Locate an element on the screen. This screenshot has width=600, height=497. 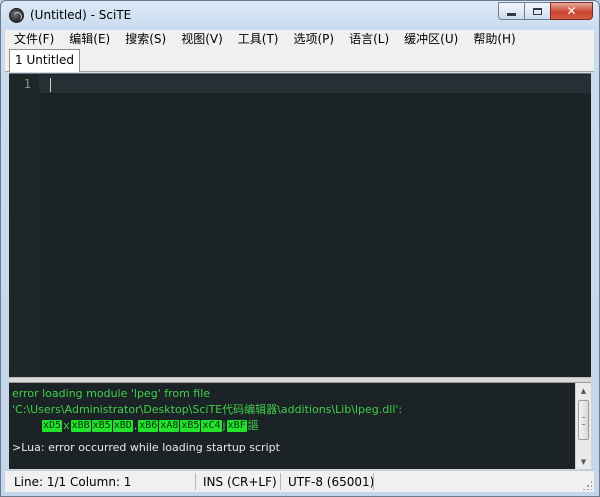
menu-edit: 编辑(E) is located at coordinates (88, 39).